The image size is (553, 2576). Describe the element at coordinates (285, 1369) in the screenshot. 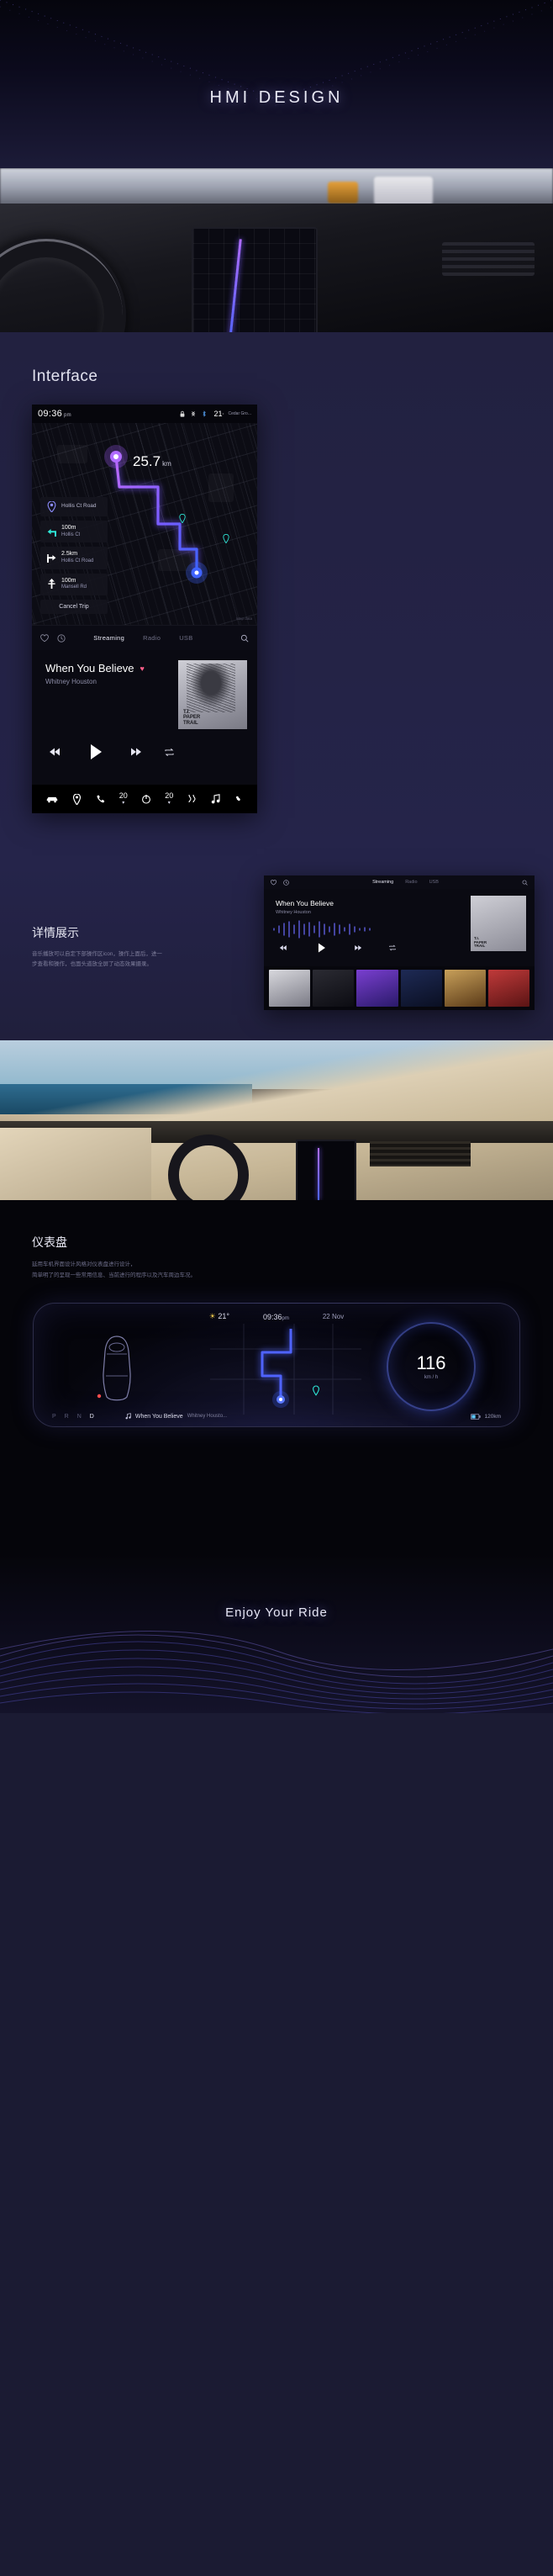

I see `cluster-route-map` at that location.